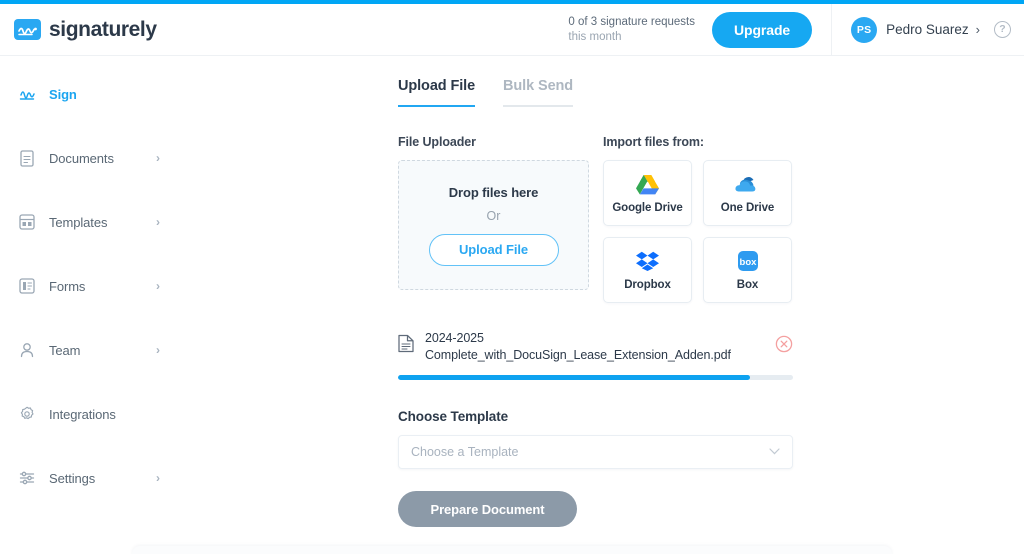 The height and width of the screenshot is (554, 1024). Describe the element at coordinates (762, 29) in the screenshot. I see `upgrade-button: Upgrade` at that location.